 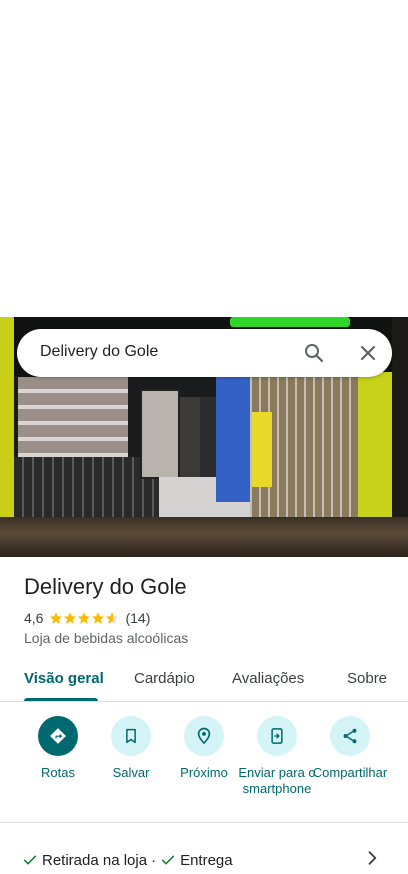 What do you see at coordinates (34, 618) in the screenshot?
I see `rating-value: 4,6` at bounding box center [34, 618].